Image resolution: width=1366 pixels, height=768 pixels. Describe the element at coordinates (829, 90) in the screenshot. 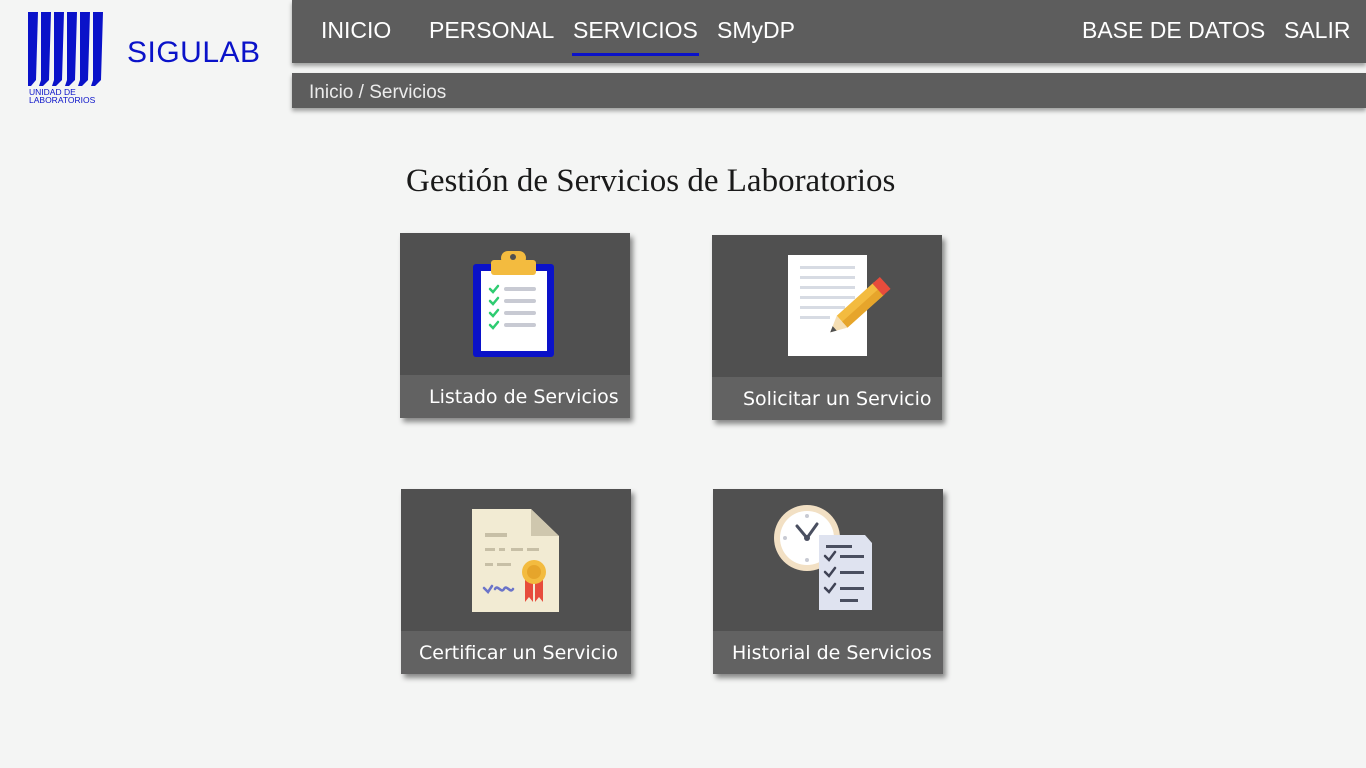

I see `breadcrumb-bar: Inicio / Servicios` at that location.